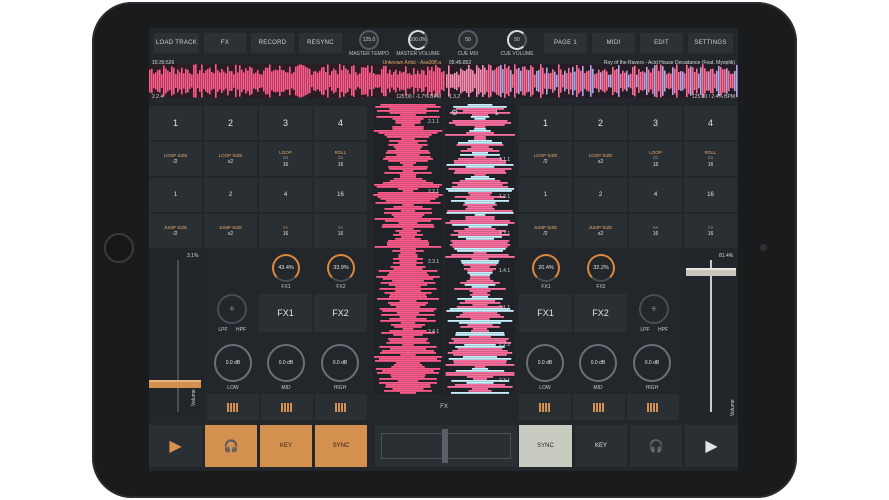  What do you see at coordinates (286, 268) in the screenshot?
I see `left-fx1-knob: 43.4%` at bounding box center [286, 268].